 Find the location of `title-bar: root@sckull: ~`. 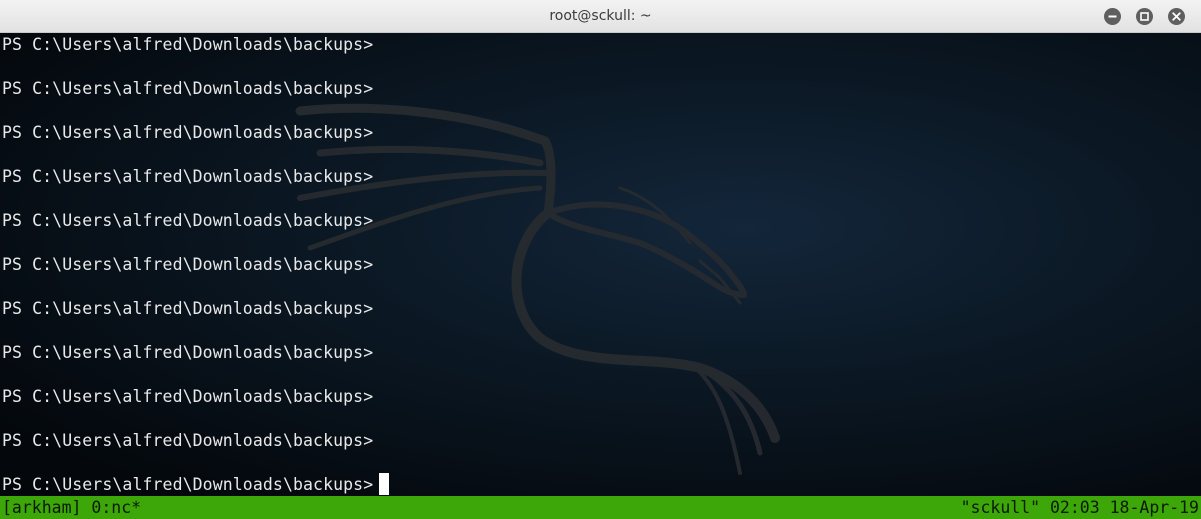

title-bar: root@sckull: ~ is located at coordinates (600, 16).